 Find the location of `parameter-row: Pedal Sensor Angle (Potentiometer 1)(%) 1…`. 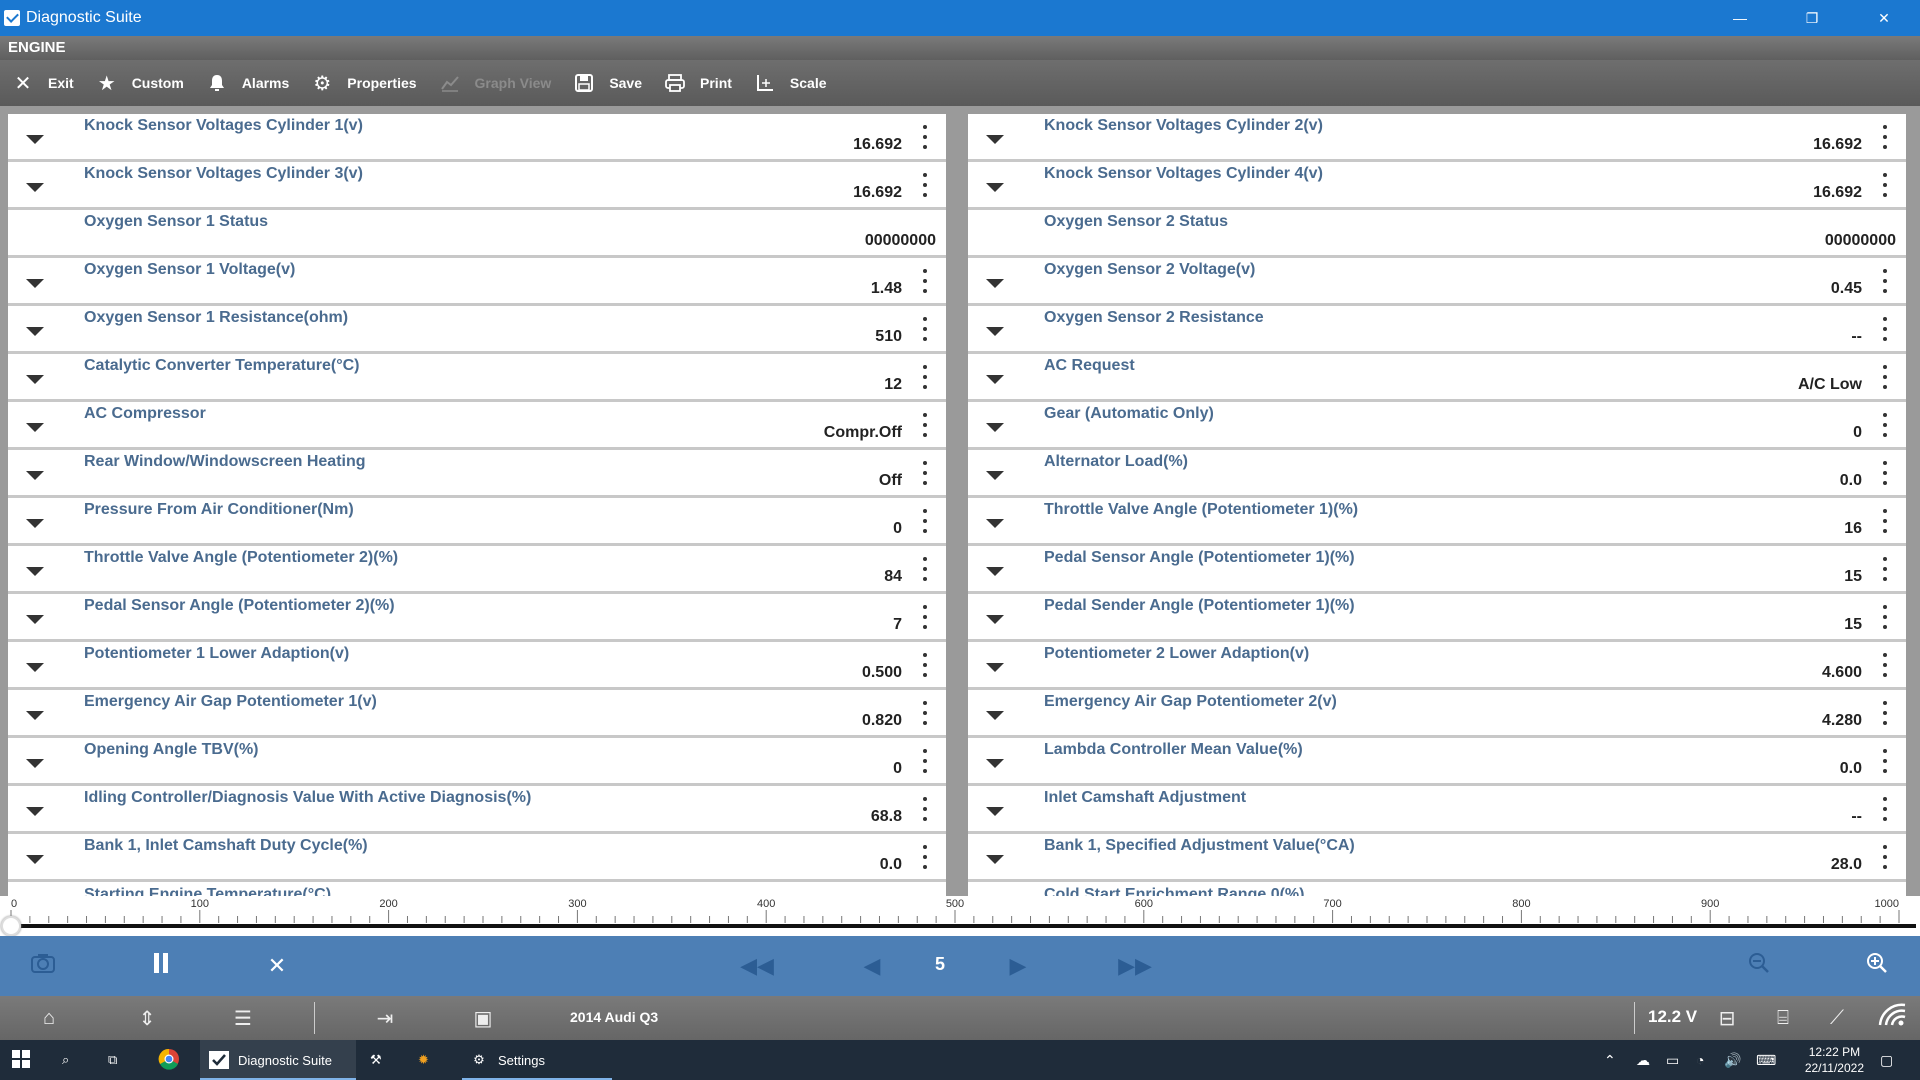

parameter-row: Pedal Sensor Angle (Potentiometer 1)(%) 1… is located at coordinates (1437, 570).